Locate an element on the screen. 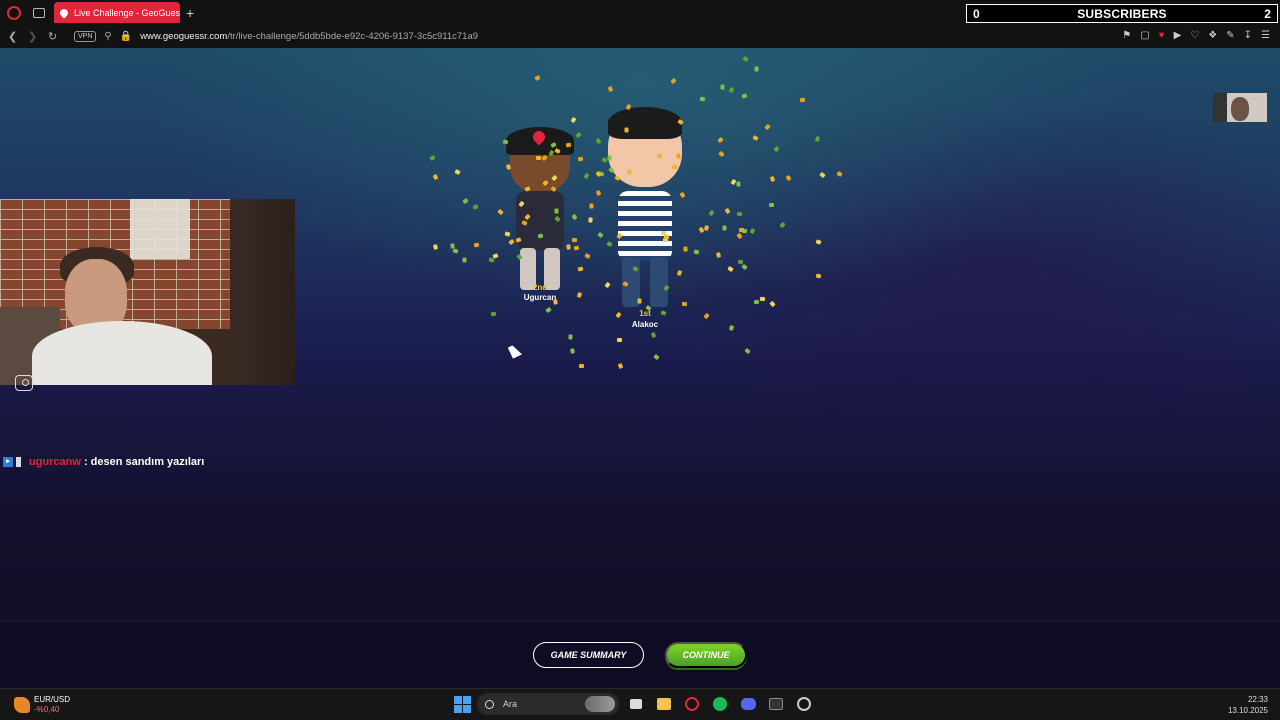  tab-switcher-icon is located at coordinates (39, 12).